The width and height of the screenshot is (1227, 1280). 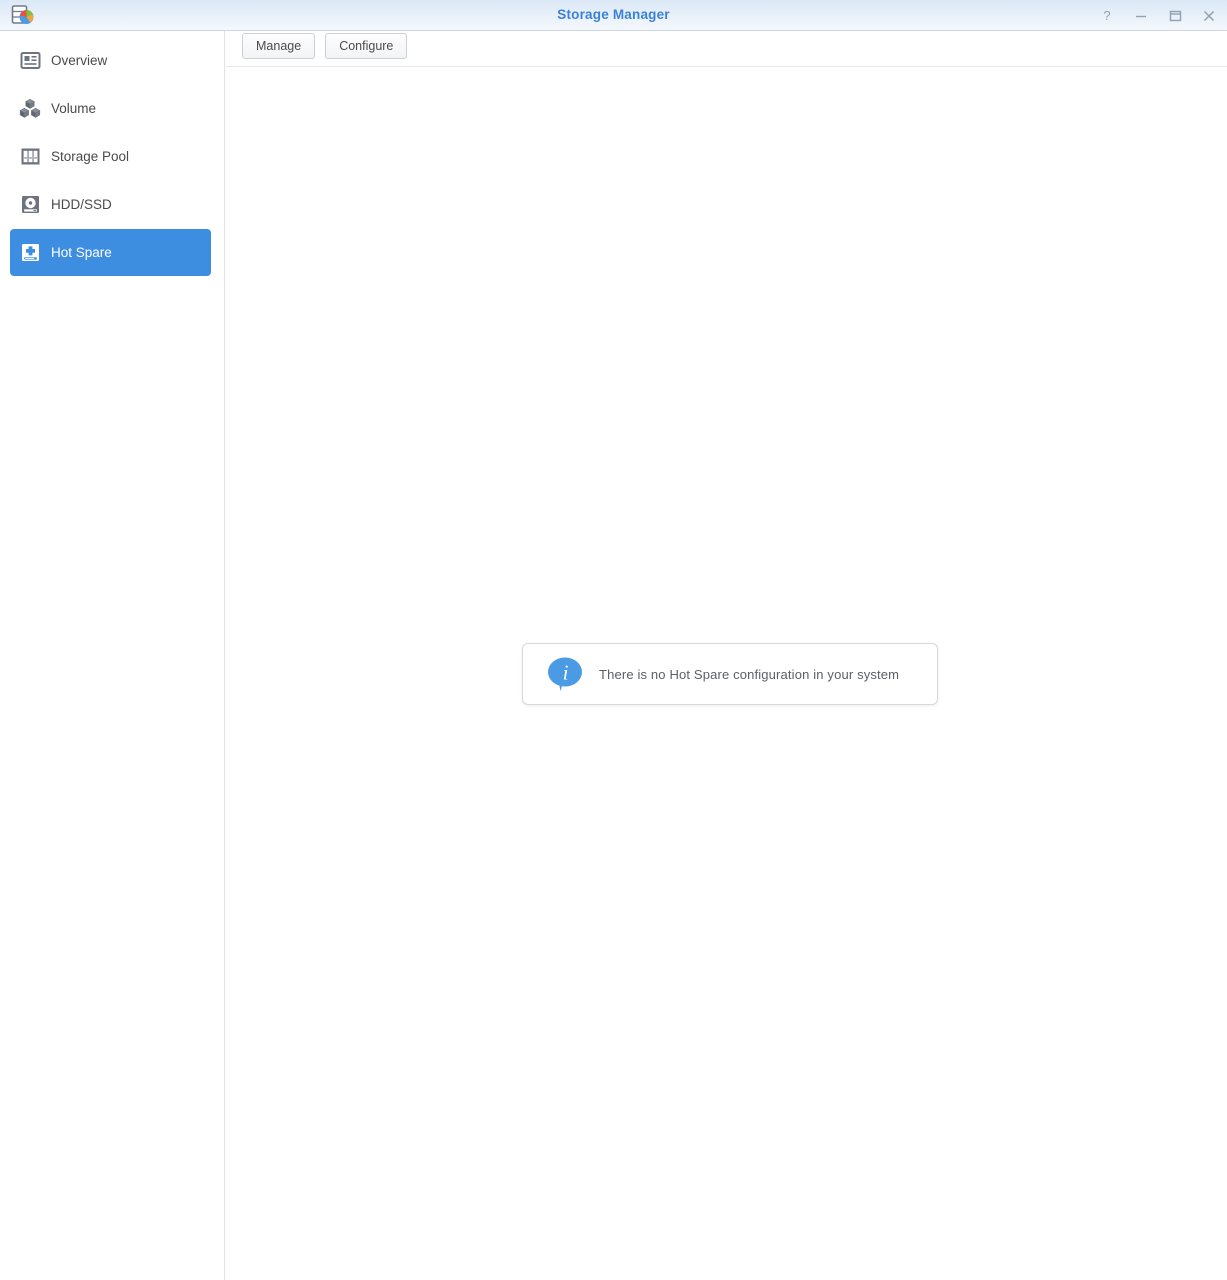 What do you see at coordinates (1175, 16) in the screenshot?
I see `maximize-button` at bounding box center [1175, 16].